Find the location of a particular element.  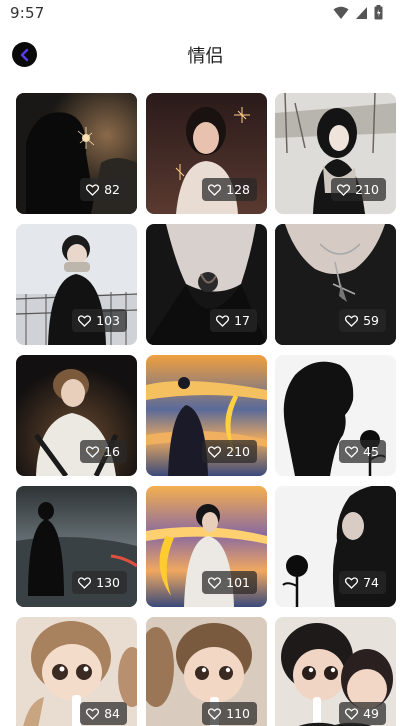

like-count-badge: 17 is located at coordinates (233, 320).